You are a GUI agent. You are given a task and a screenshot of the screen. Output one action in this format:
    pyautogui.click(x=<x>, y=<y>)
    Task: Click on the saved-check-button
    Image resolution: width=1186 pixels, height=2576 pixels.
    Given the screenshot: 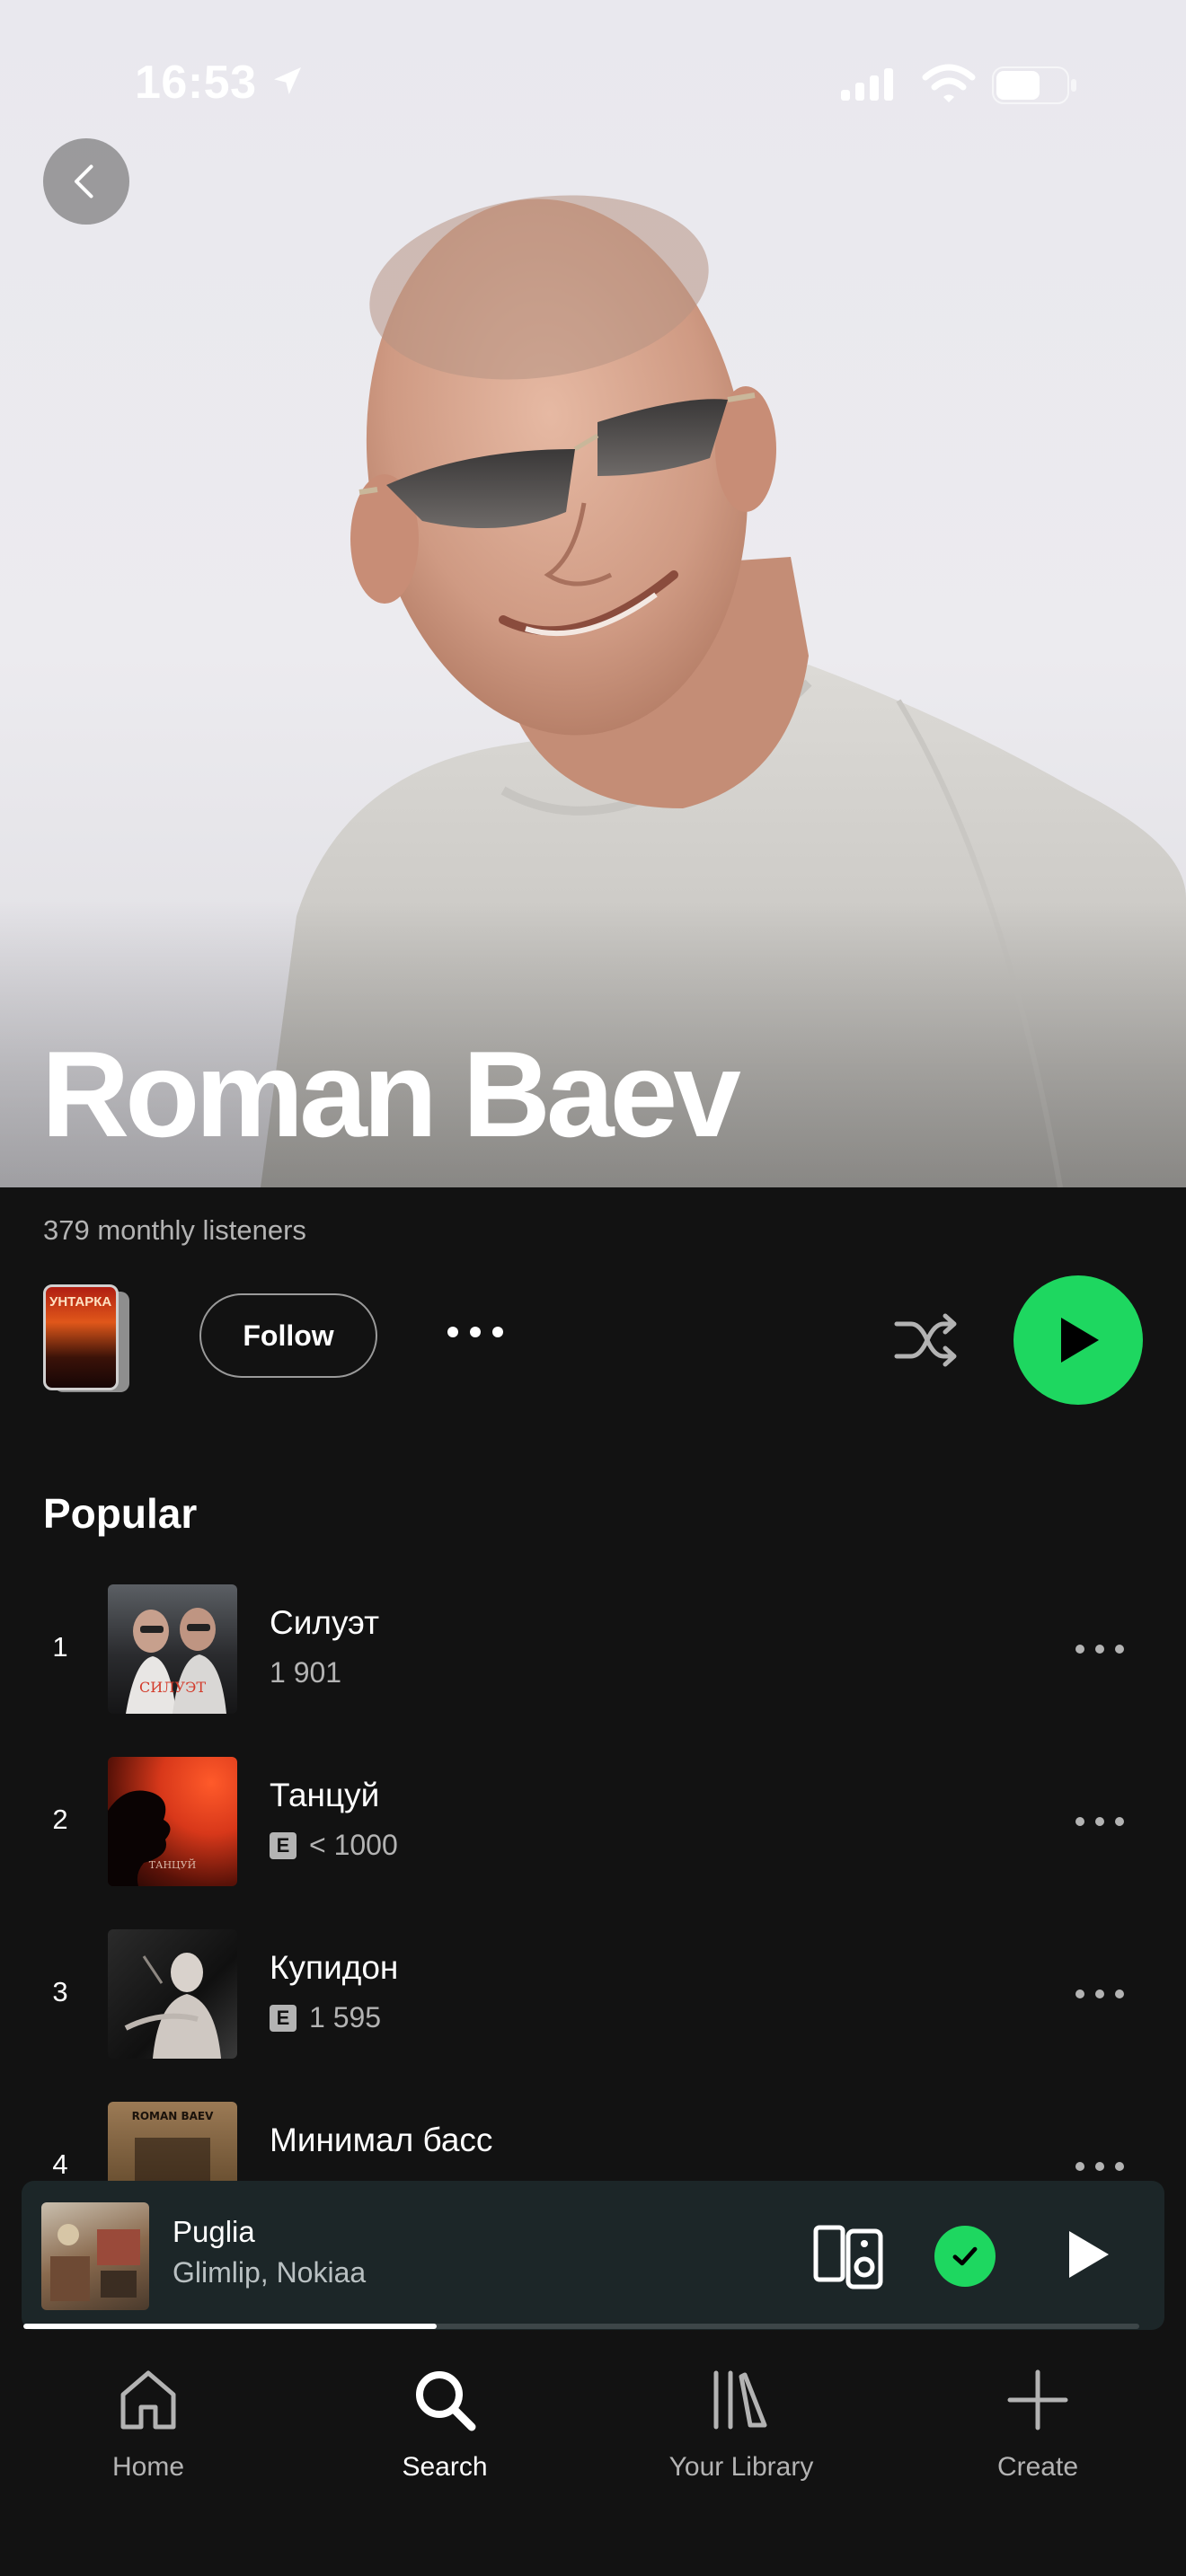 What is the action you would take?
    pyautogui.click(x=965, y=2256)
    